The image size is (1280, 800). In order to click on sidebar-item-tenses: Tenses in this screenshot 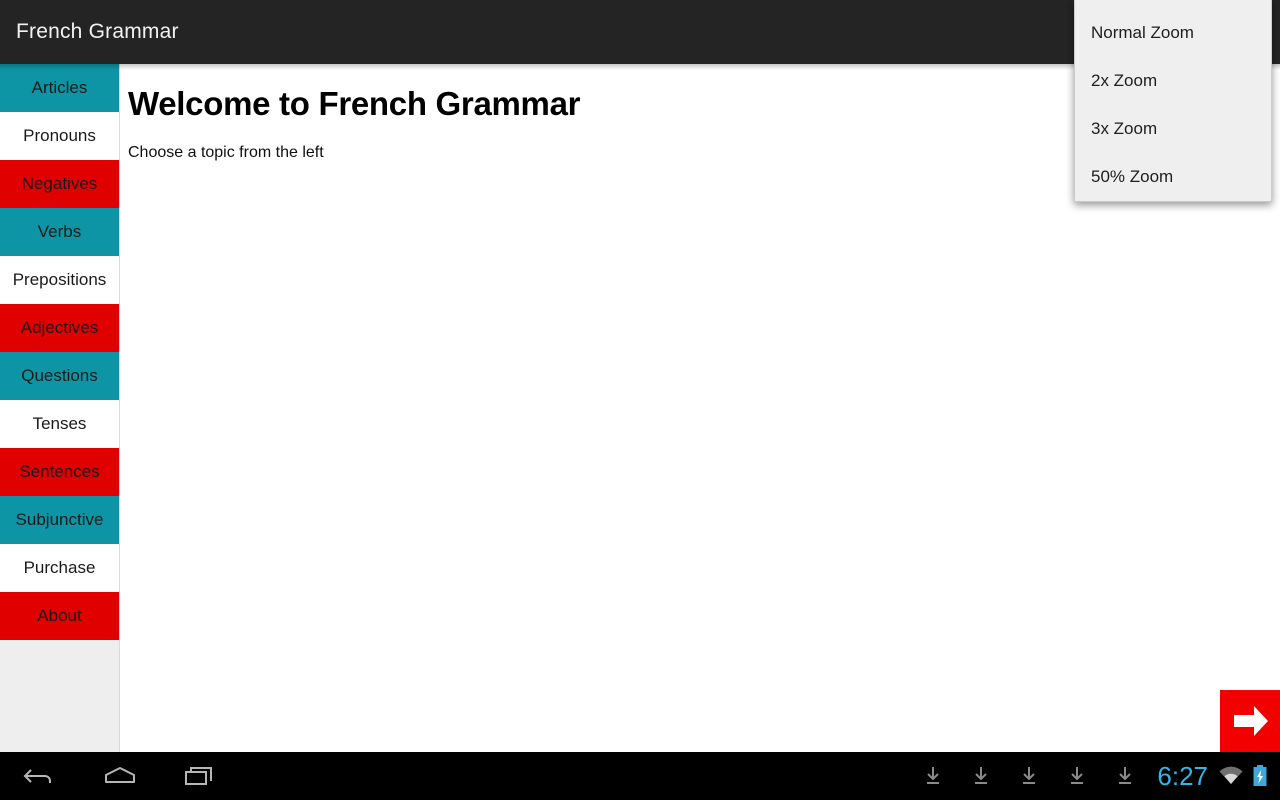, I will do `click(59, 424)`.